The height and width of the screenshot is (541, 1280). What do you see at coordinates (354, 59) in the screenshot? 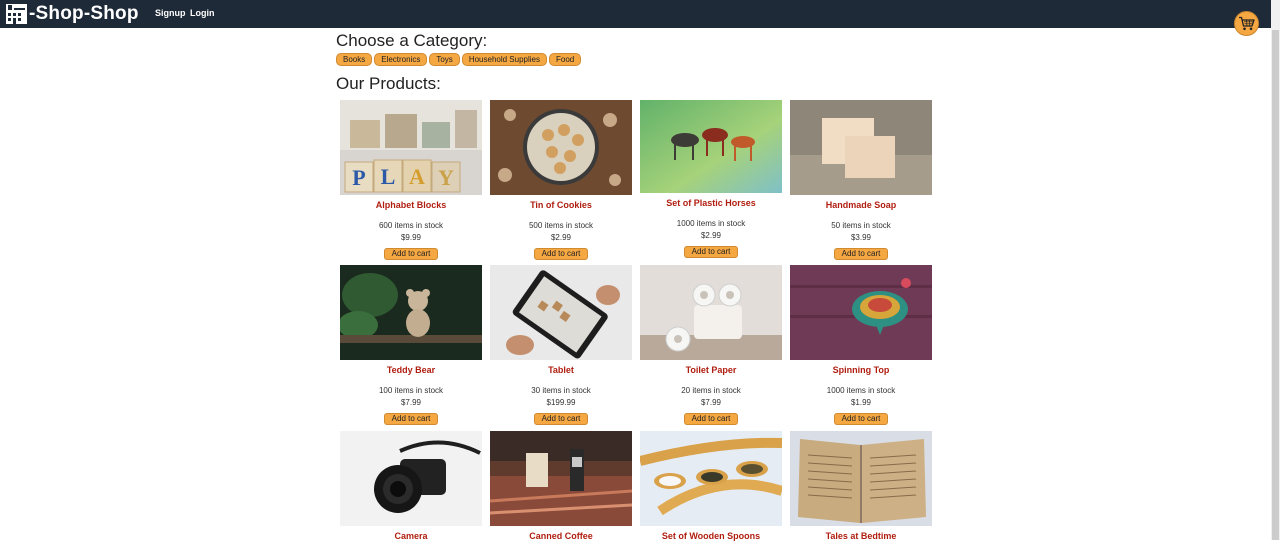
I see `category-books: Books` at bounding box center [354, 59].